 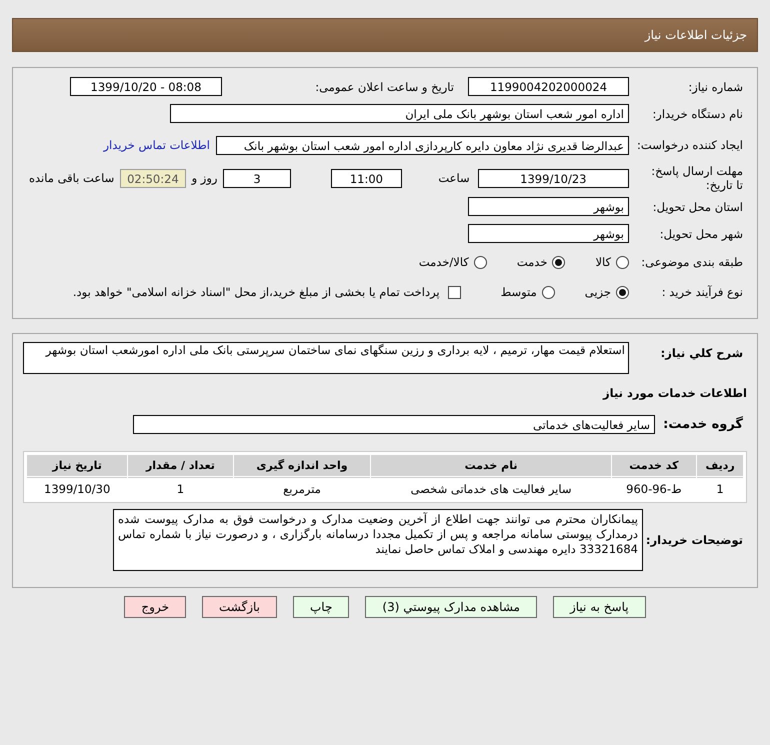 I want to click on field-label: استان محل تحویل:, so click(x=698, y=207).